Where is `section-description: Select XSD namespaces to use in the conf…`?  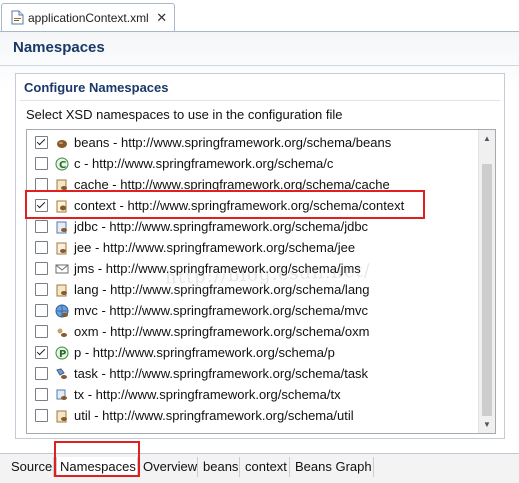
section-description: Select XSD namespaces to use in the conf… is located at coordinates (184, 114).